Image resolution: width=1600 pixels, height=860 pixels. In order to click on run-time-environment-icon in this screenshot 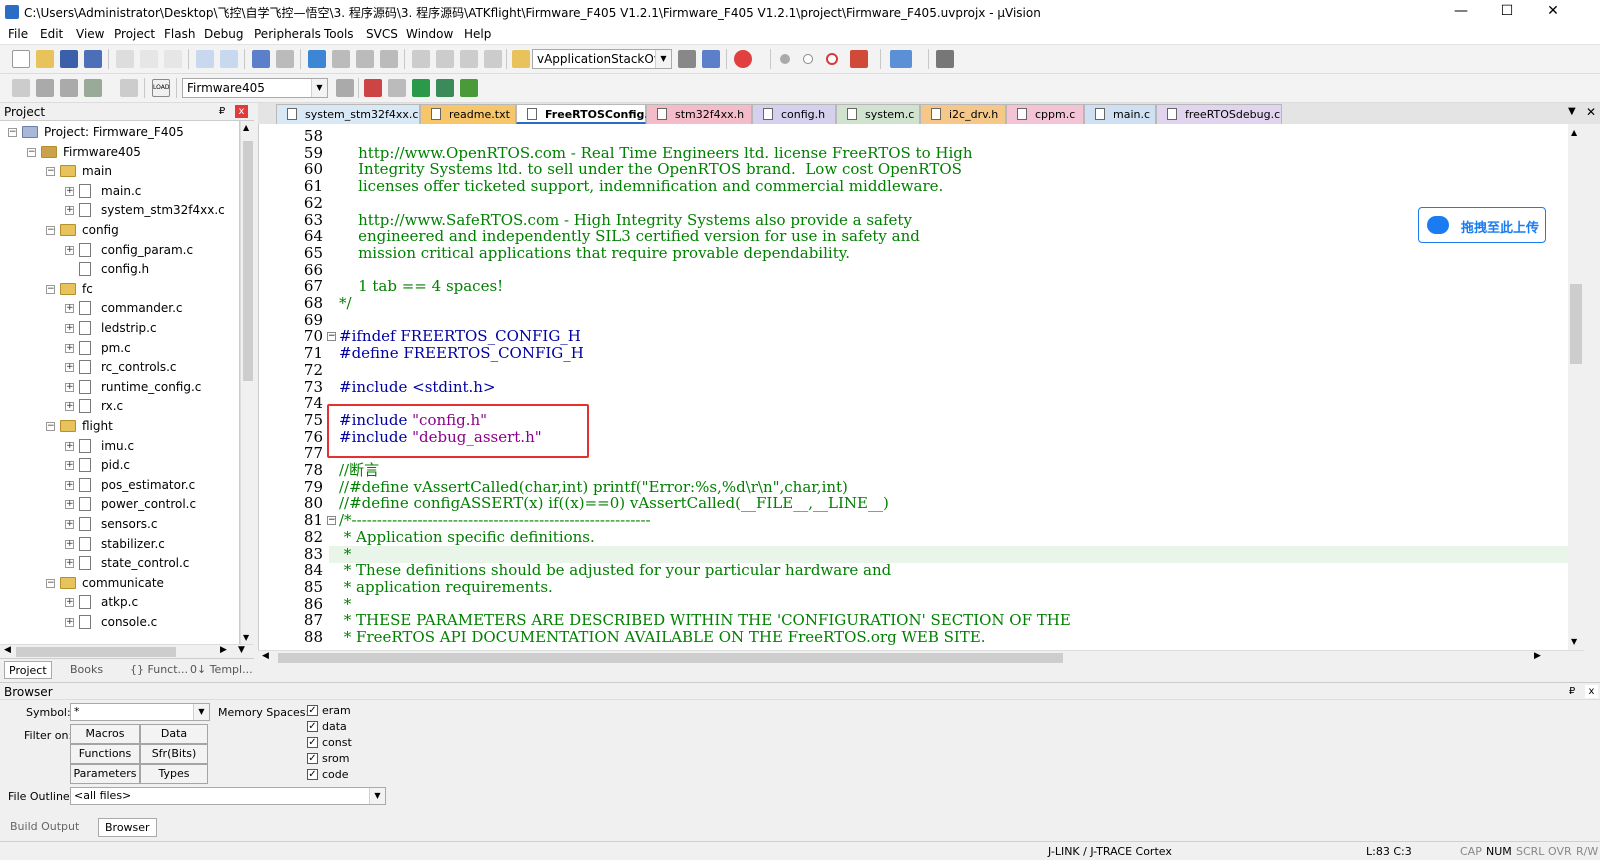, I will do `click(469, 88)`.